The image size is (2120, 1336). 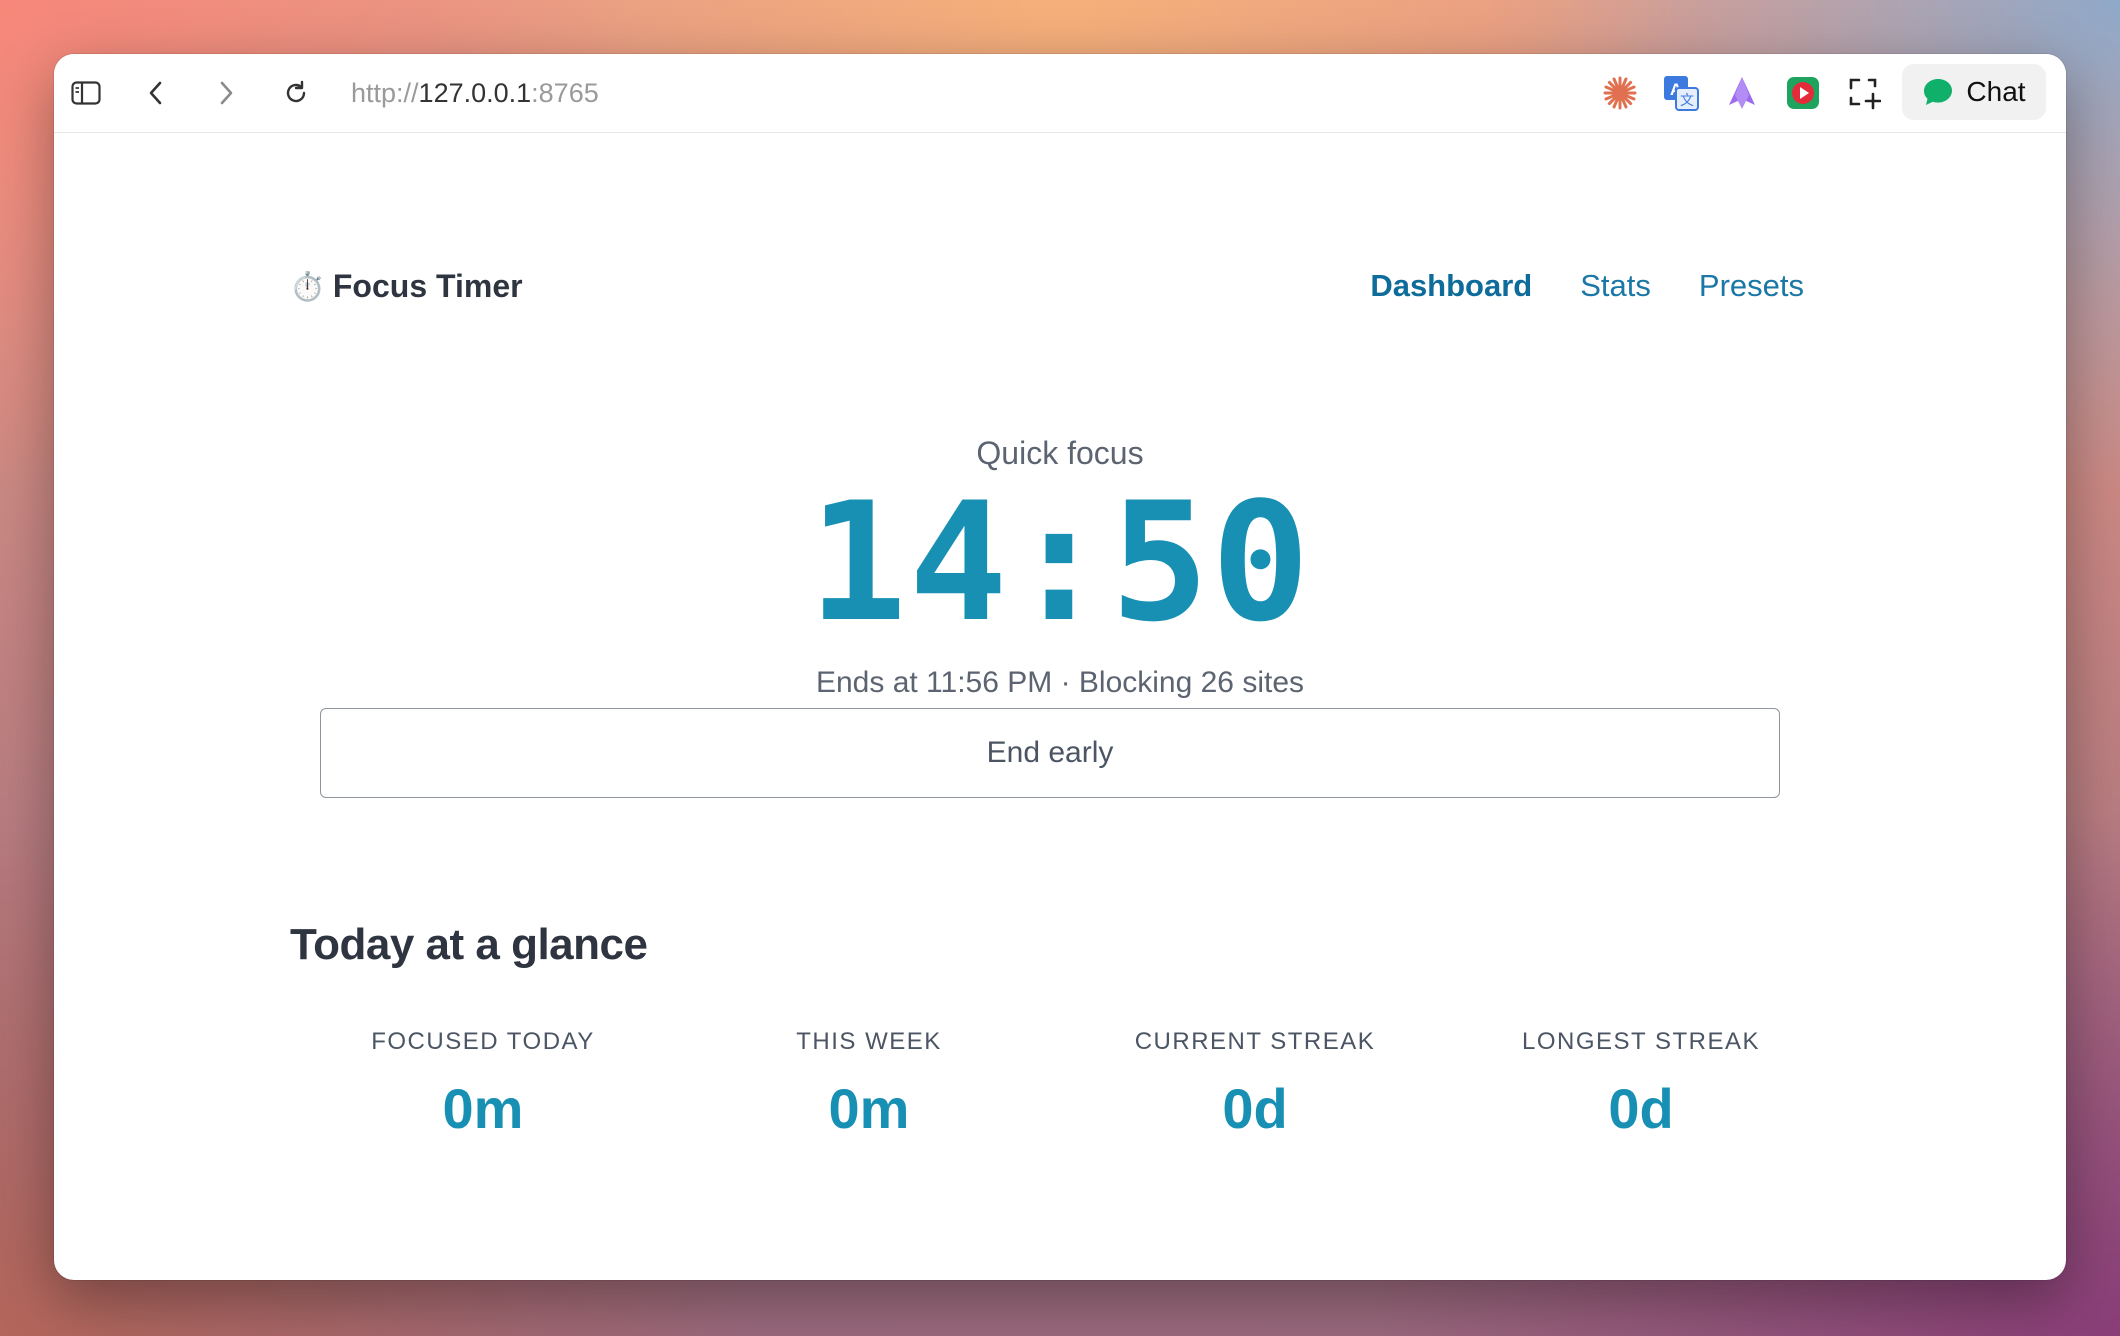 I want to click on claude-icon, so click(x=1620, y=93).